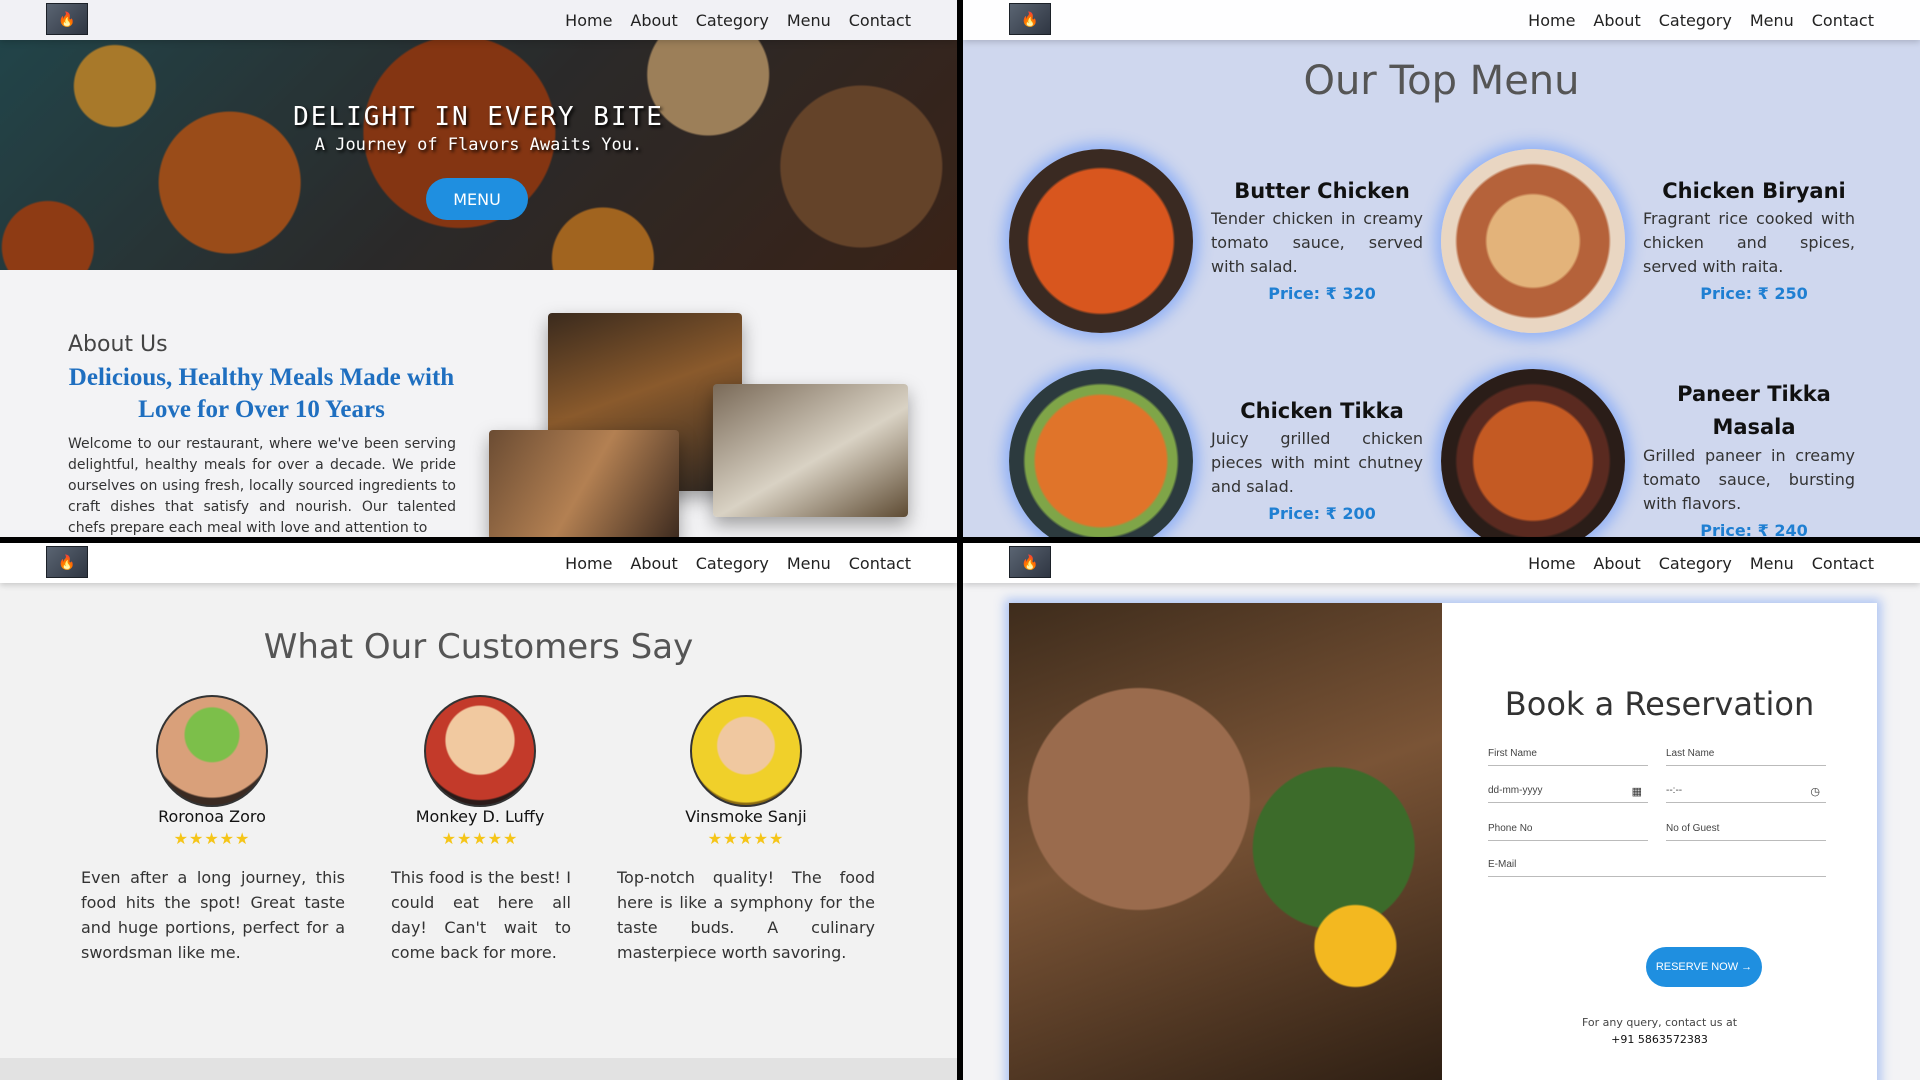 This screenshot has height=1080, width=1920. Describe the element at coordinates (1322, 513) in the screenshot. I see `dish-price: Price: ₹ 200` at that location.